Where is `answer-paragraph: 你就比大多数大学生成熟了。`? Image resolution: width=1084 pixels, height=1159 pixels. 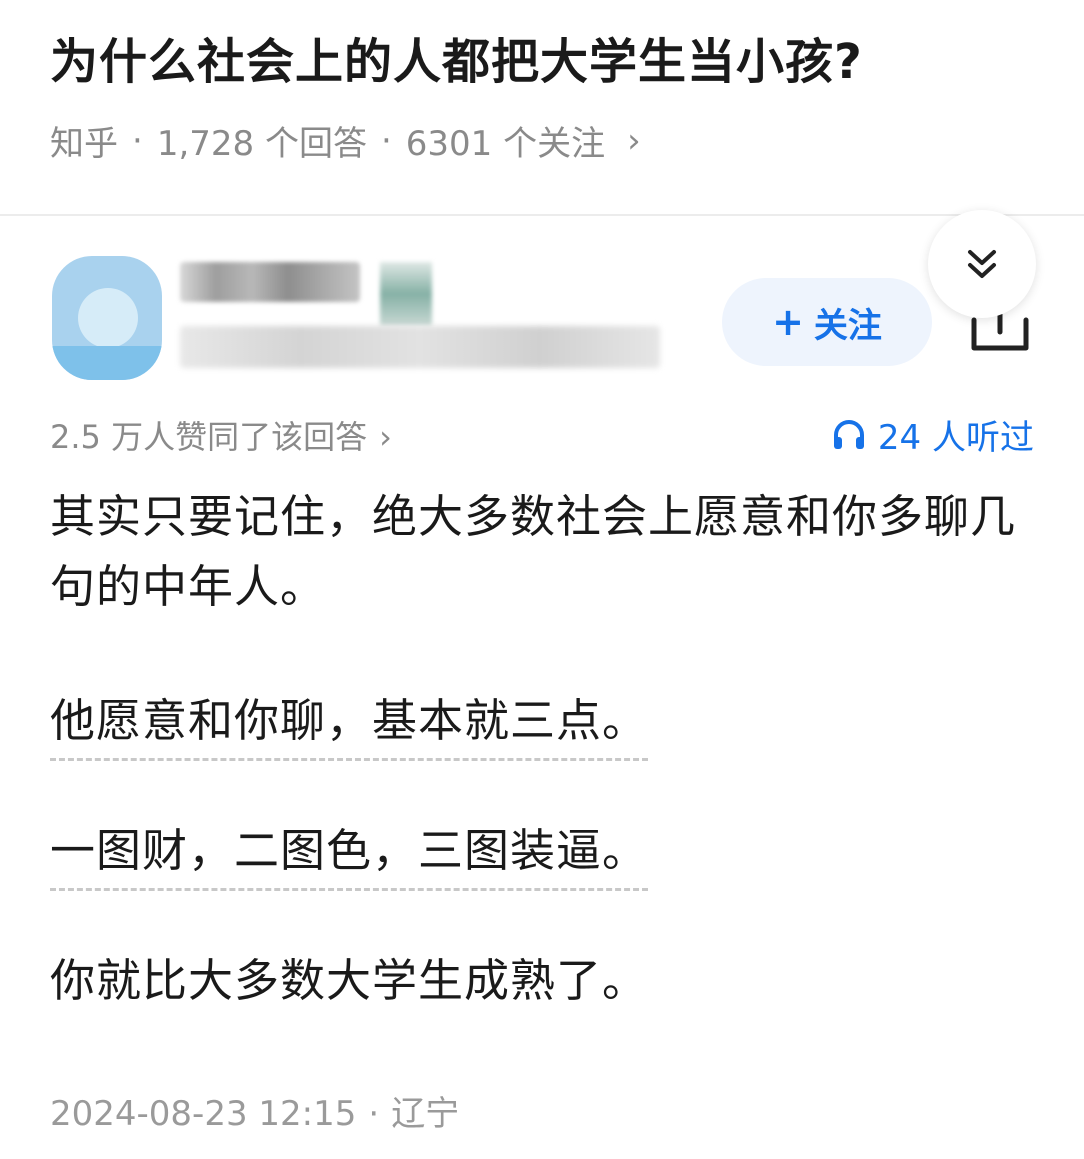
answer-paragraph: 你就比大多数大学生成熟了。 is located at coordinates (349, 980).